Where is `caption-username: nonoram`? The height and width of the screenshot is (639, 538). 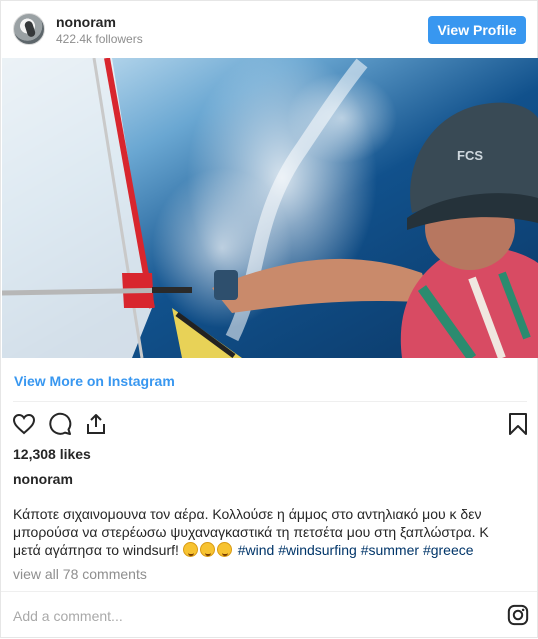
caption-username: nonoram is located at coordinates (43, 479).